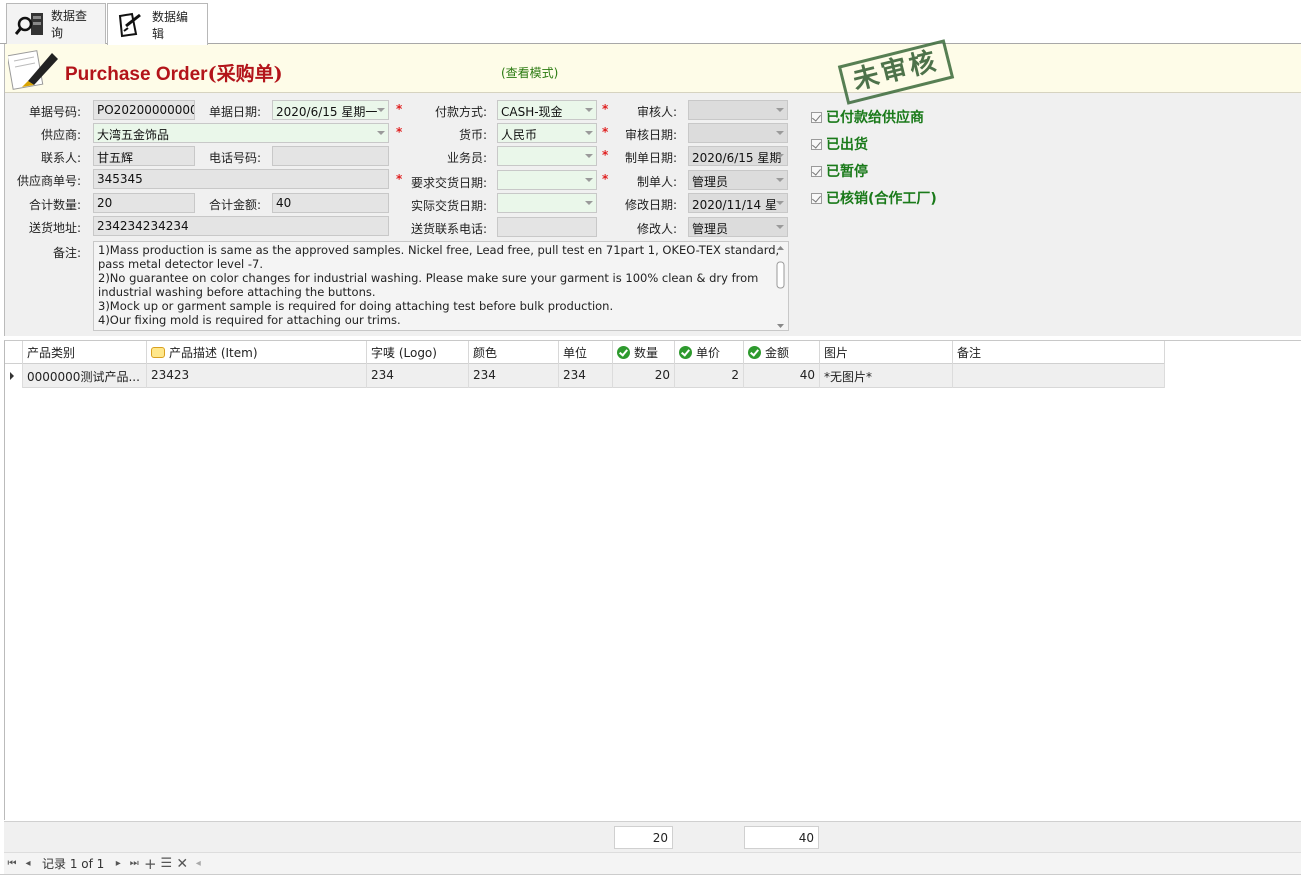 The width and height of the screenshot is (1301, 882). I want to click on req-delivery-field, so click(547, 180).